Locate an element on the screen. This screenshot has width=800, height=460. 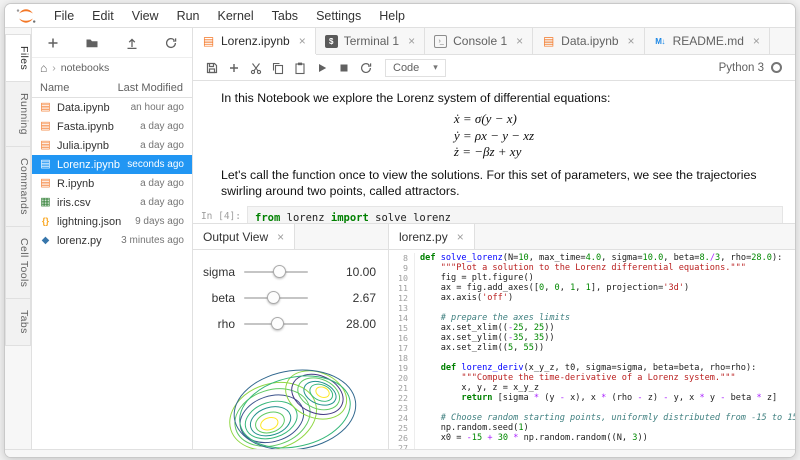
file-row: lightning.json 9 days ago is located at coordinates (112, 221).